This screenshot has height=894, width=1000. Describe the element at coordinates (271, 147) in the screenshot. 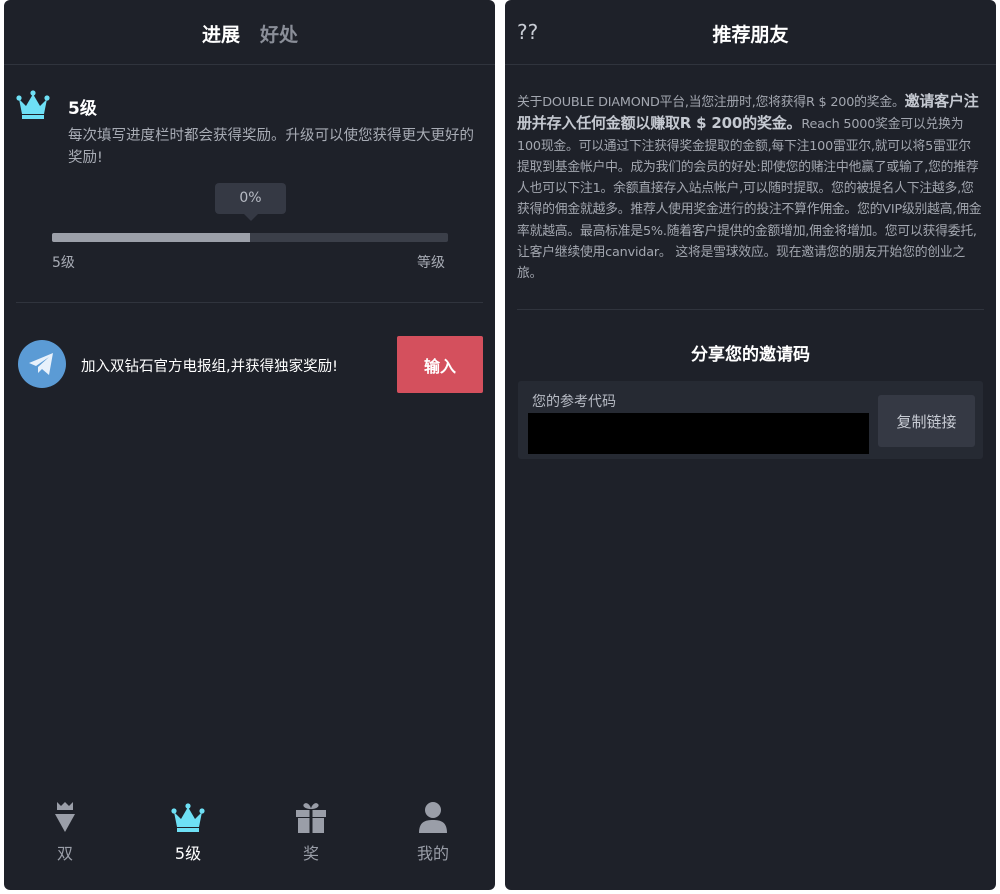

I see `level-description: 每次填写进度栏时都会获得奖励。升级可以使您获得更大更好的奖励!` at that location.